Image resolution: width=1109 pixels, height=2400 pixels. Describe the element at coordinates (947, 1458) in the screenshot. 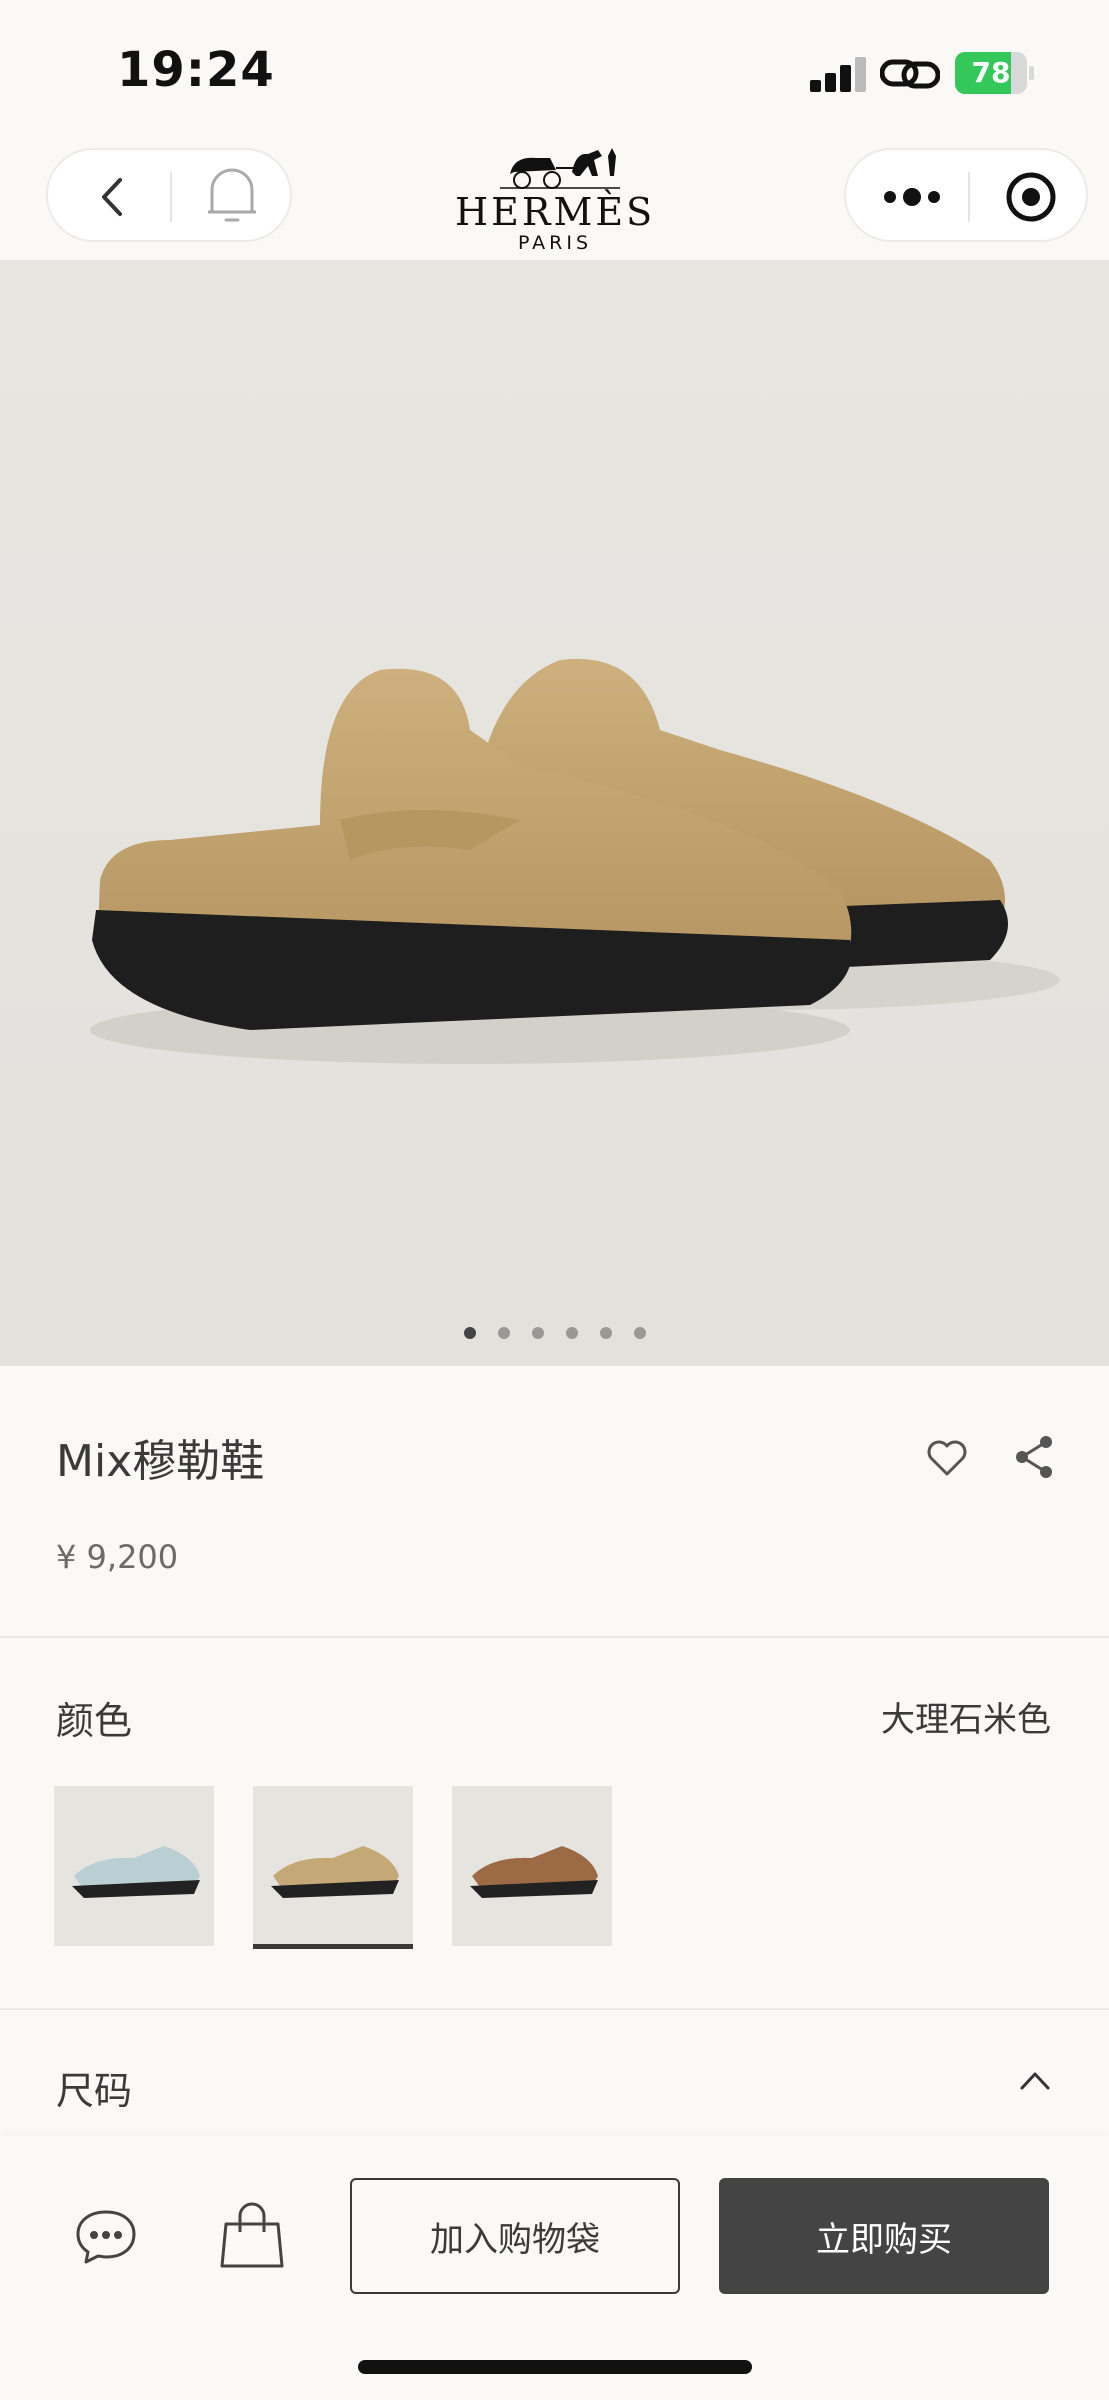

I see `heart-icon` at that location.